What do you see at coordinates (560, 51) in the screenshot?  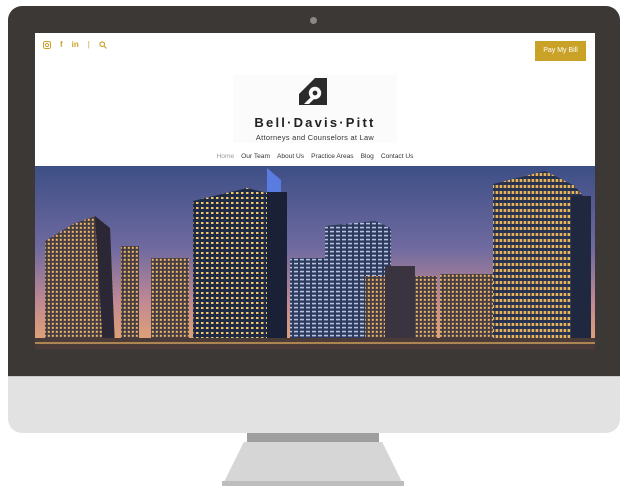 I see `pay-my-bill-button: Pay My Bill` at bounding box center [560, 51].